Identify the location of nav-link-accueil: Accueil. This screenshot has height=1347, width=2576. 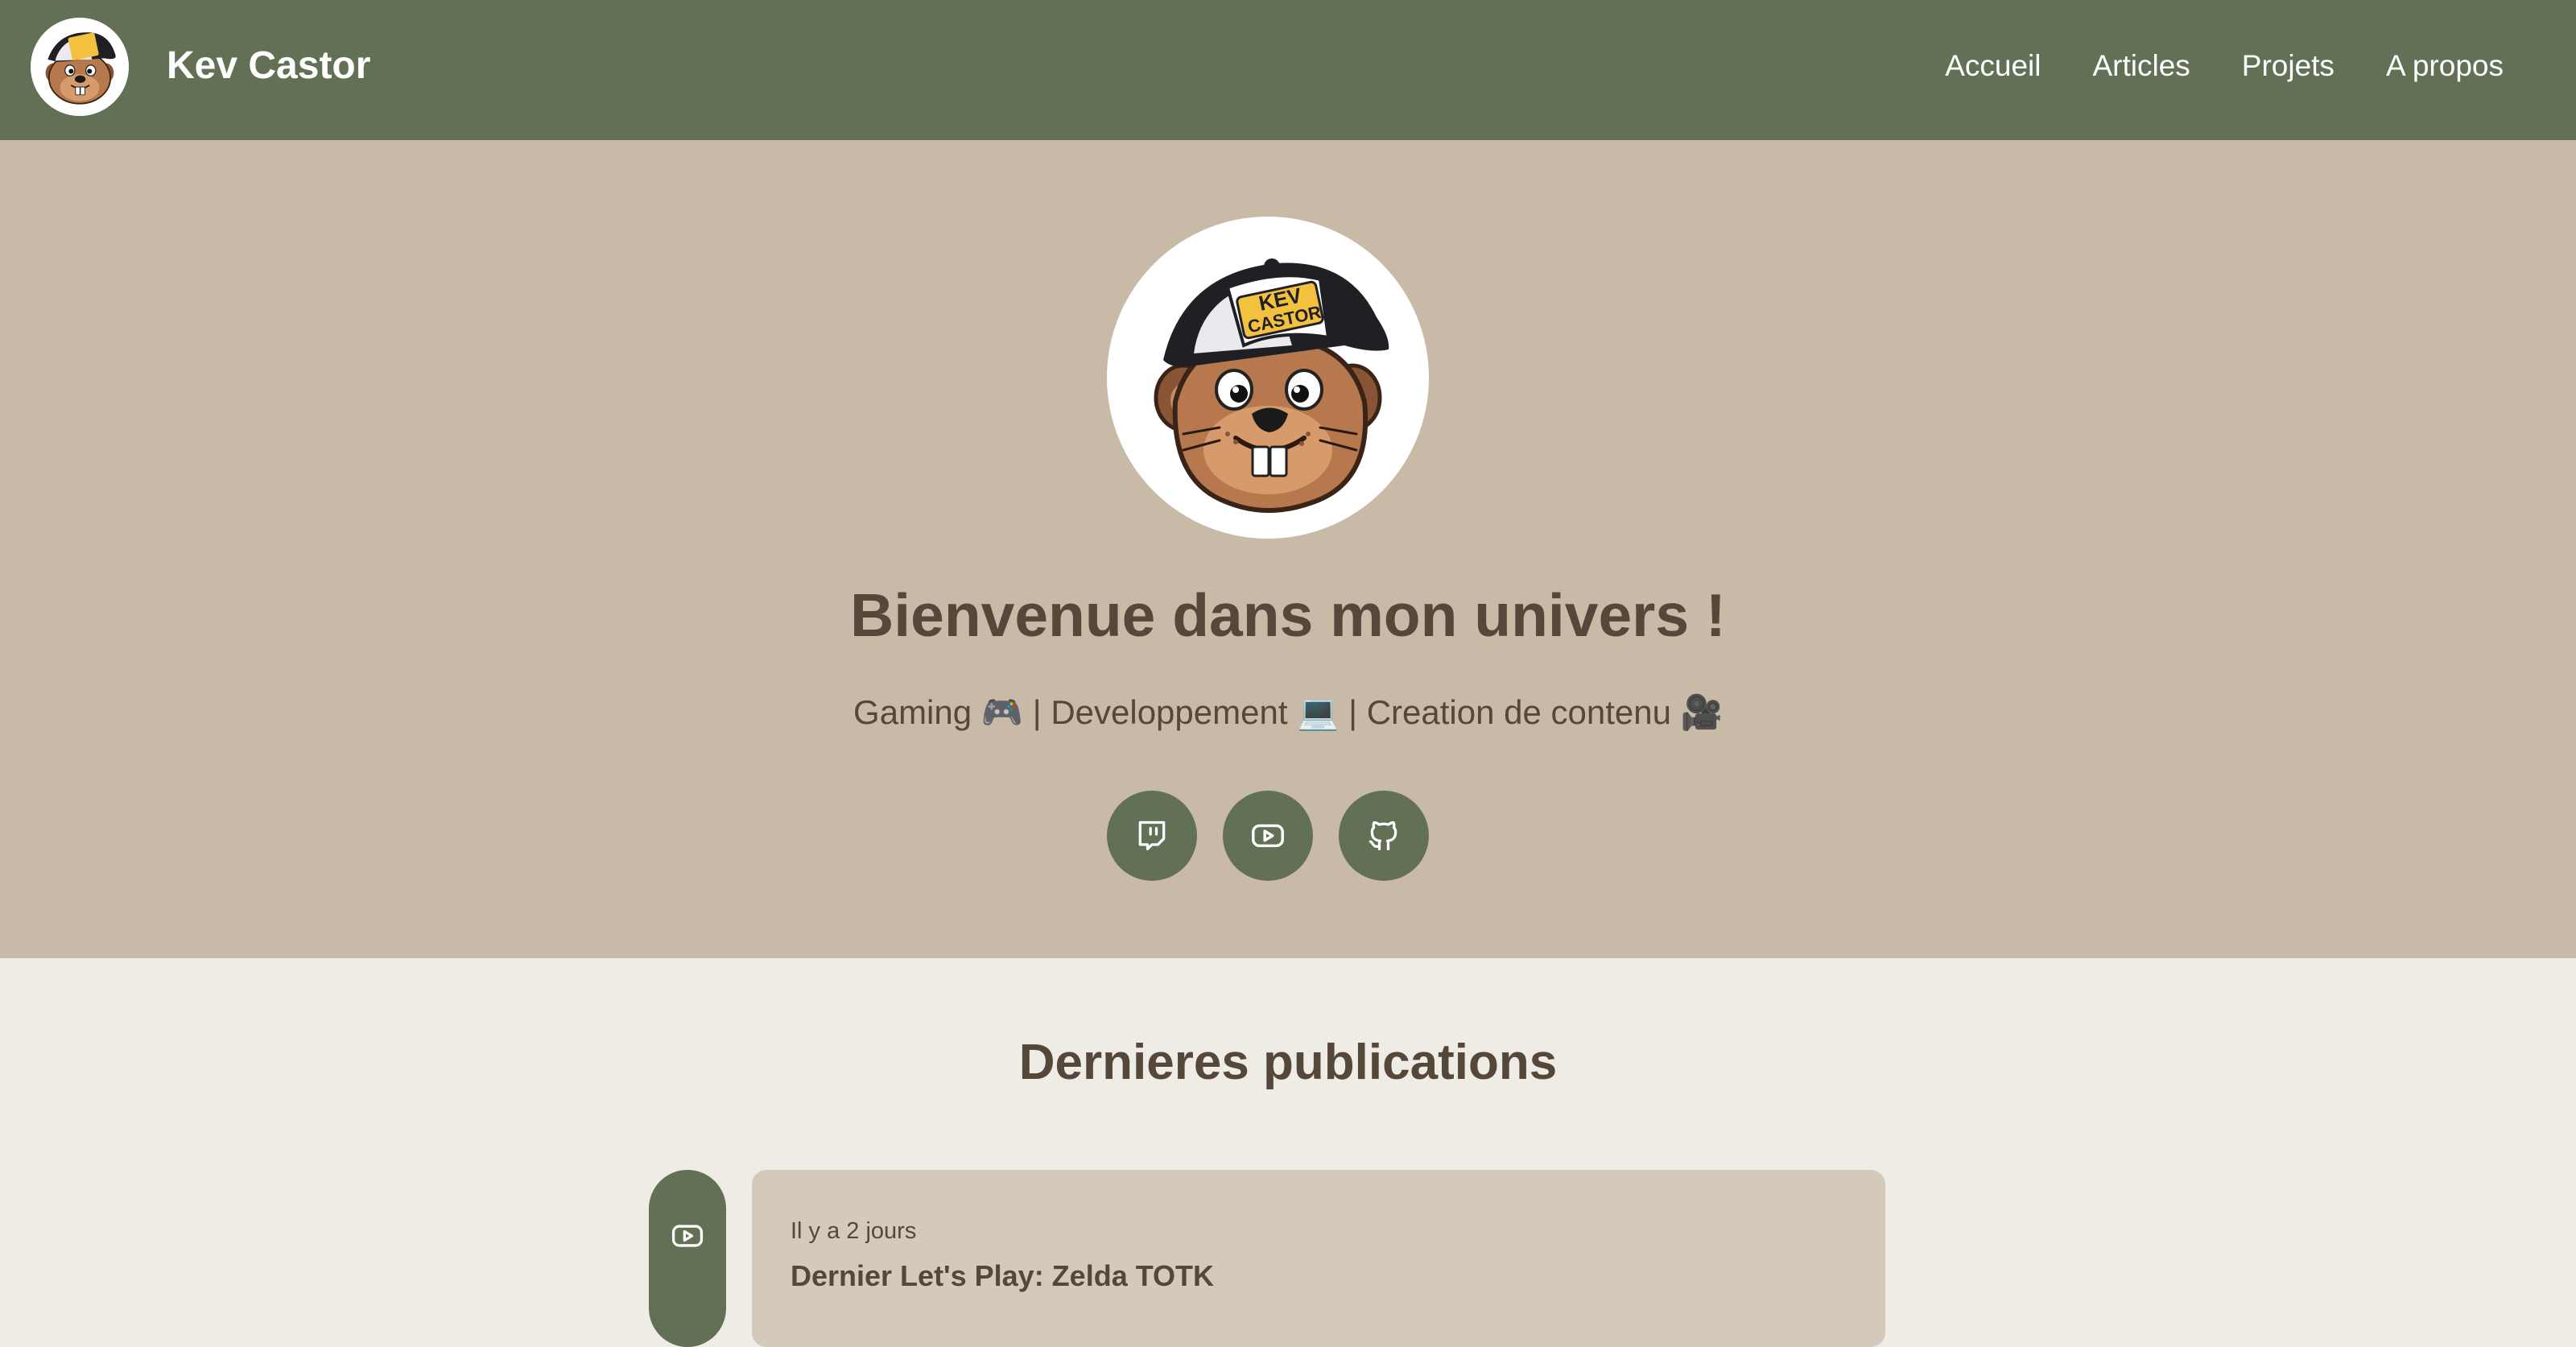
(1993, 66).